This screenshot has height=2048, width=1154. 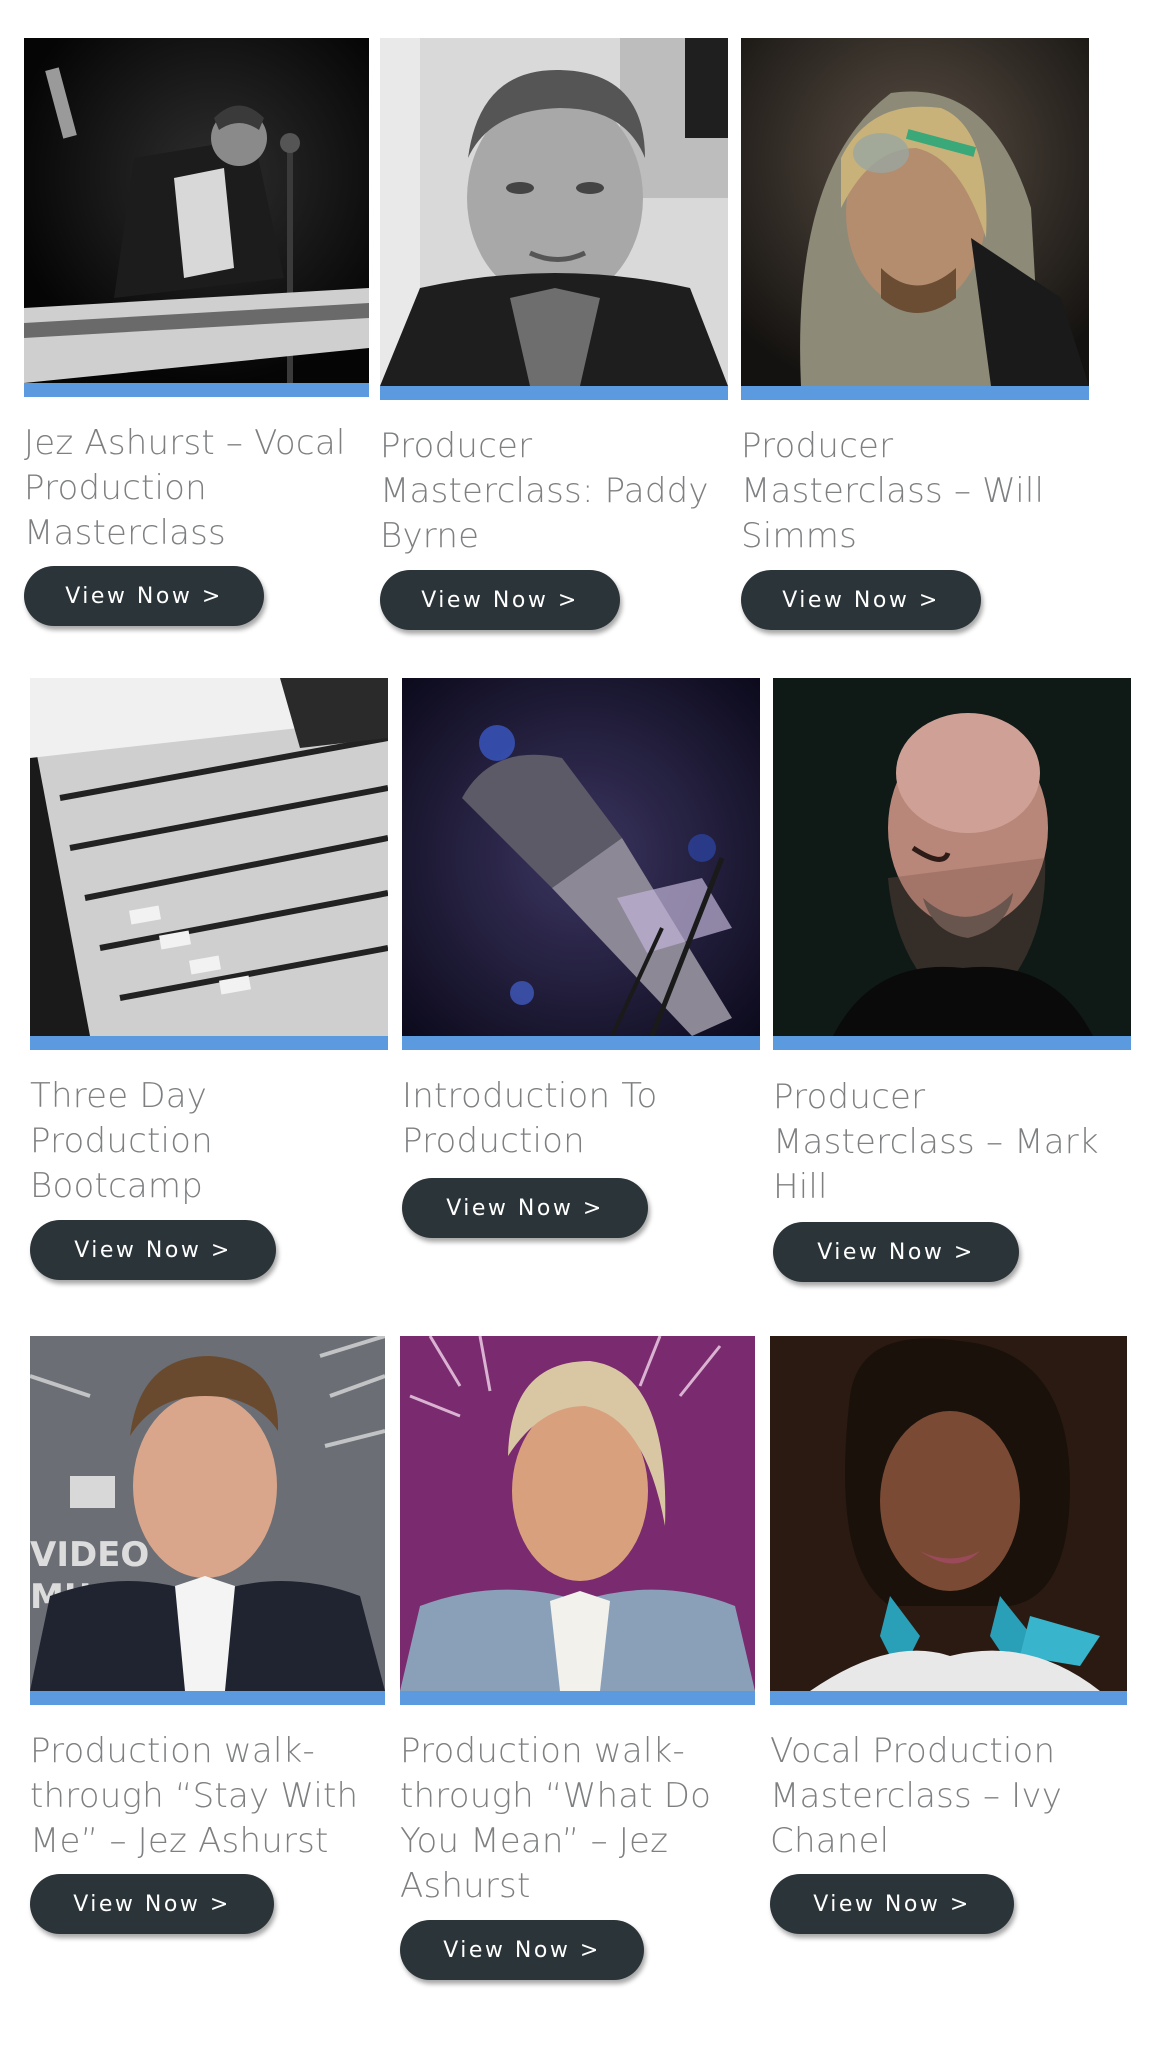 What do you see at coordinates (915, 212) in the screenshot?
I see `course-image-will-simms` at bounding box center [915, 212].